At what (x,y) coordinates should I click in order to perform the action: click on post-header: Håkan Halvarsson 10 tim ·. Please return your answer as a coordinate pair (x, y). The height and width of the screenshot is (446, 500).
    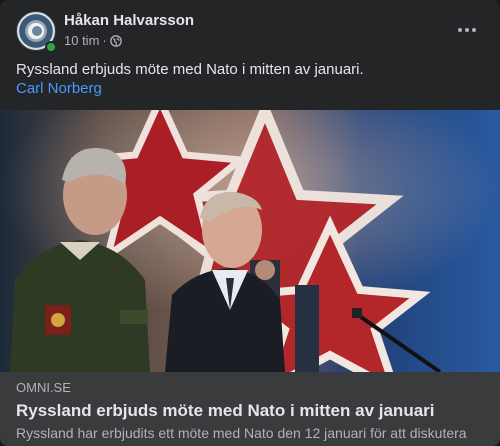
    Looking at the image, I should click on (250, 29).